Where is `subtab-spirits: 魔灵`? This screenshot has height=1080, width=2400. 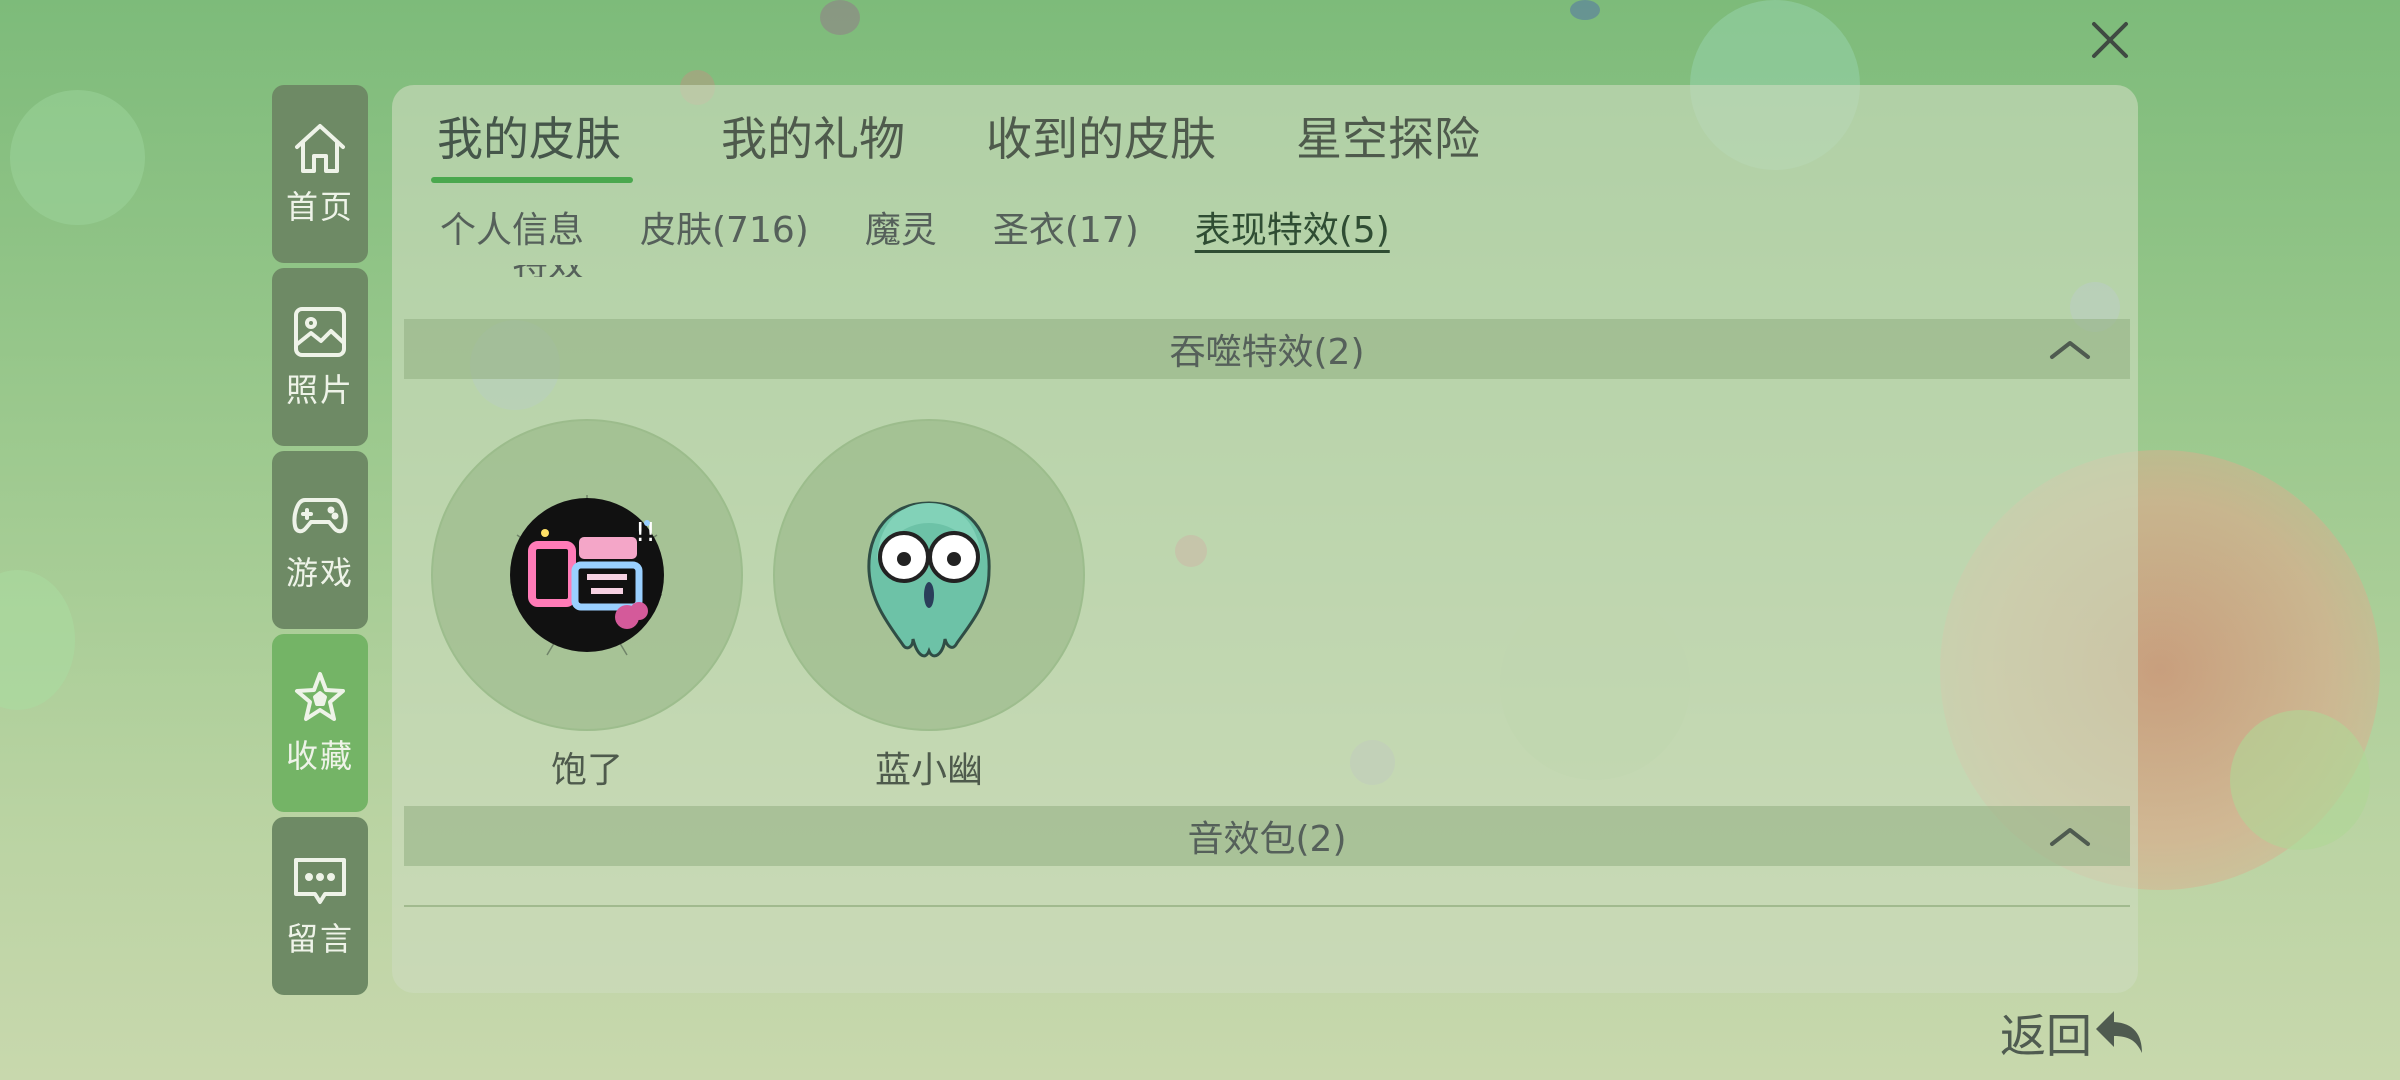
subtab-spirits: 魔灵 is located at coordinates (901, 227).